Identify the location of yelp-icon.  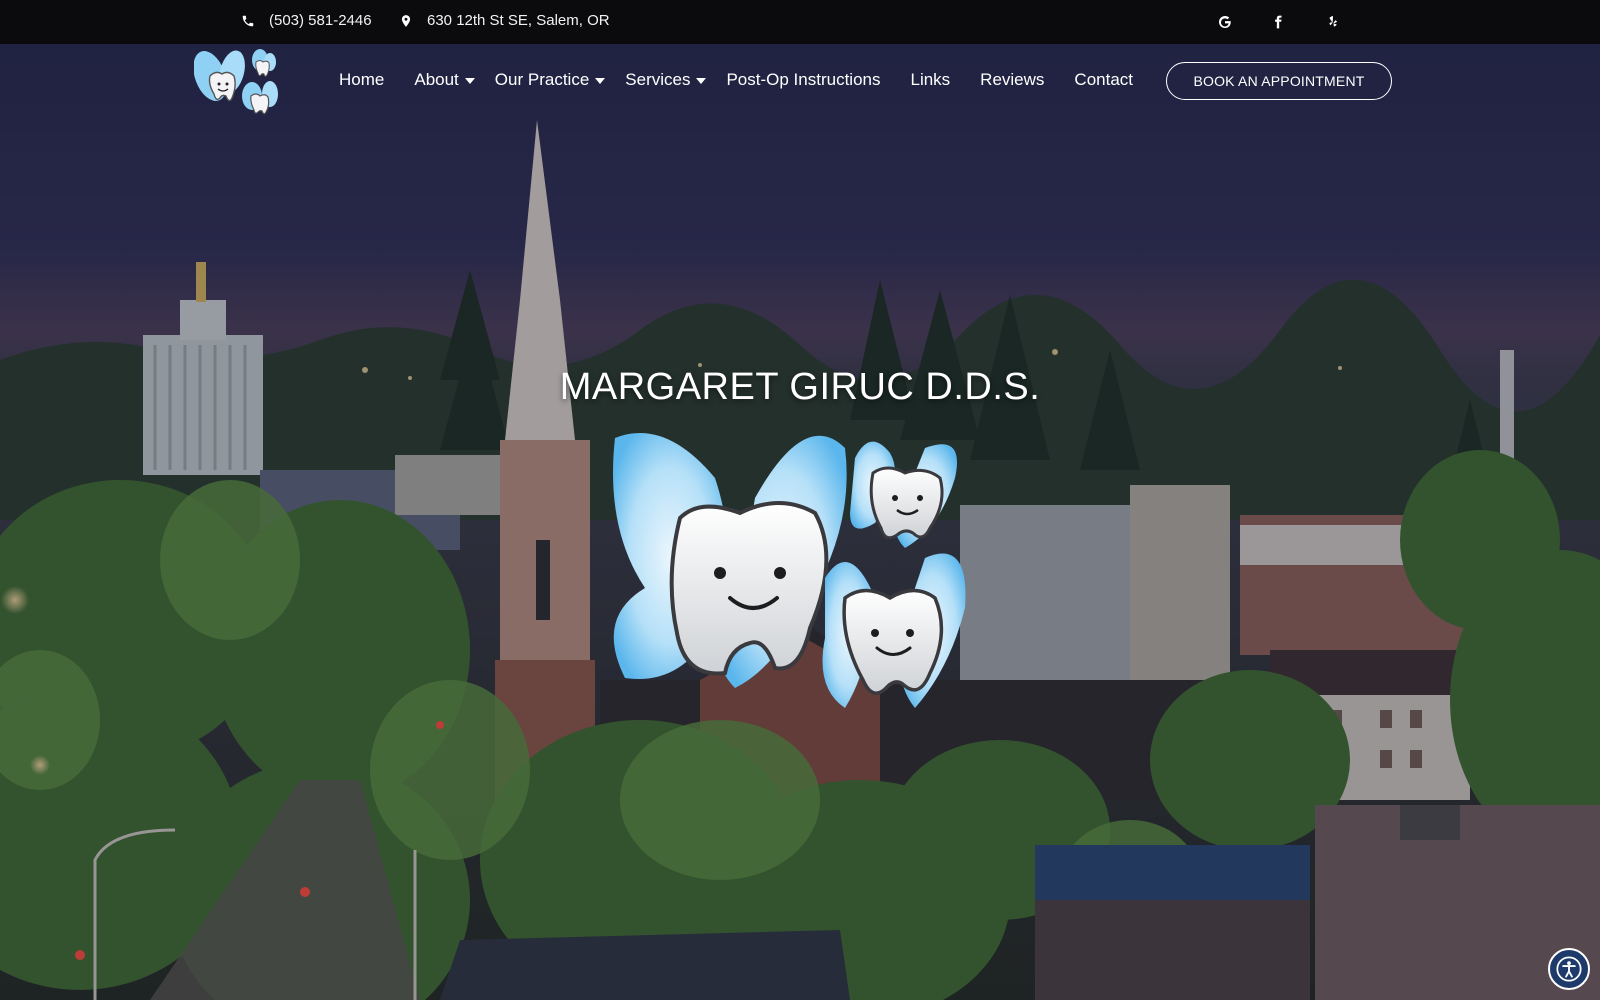
(1333, 22).